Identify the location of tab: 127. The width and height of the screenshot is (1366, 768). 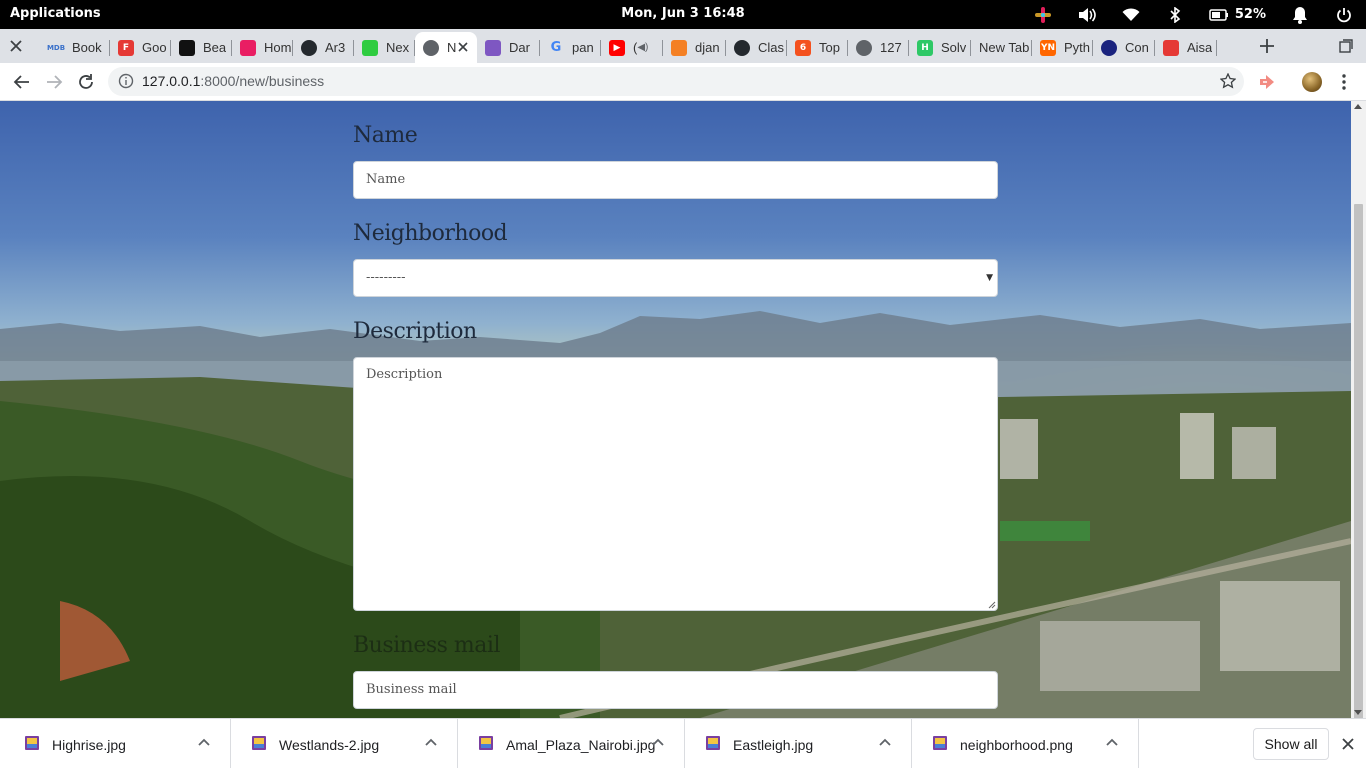
(878, 47).